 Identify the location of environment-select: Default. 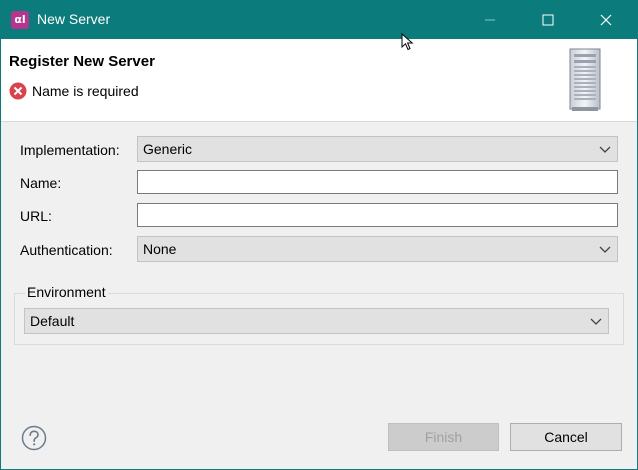
(316, 321).